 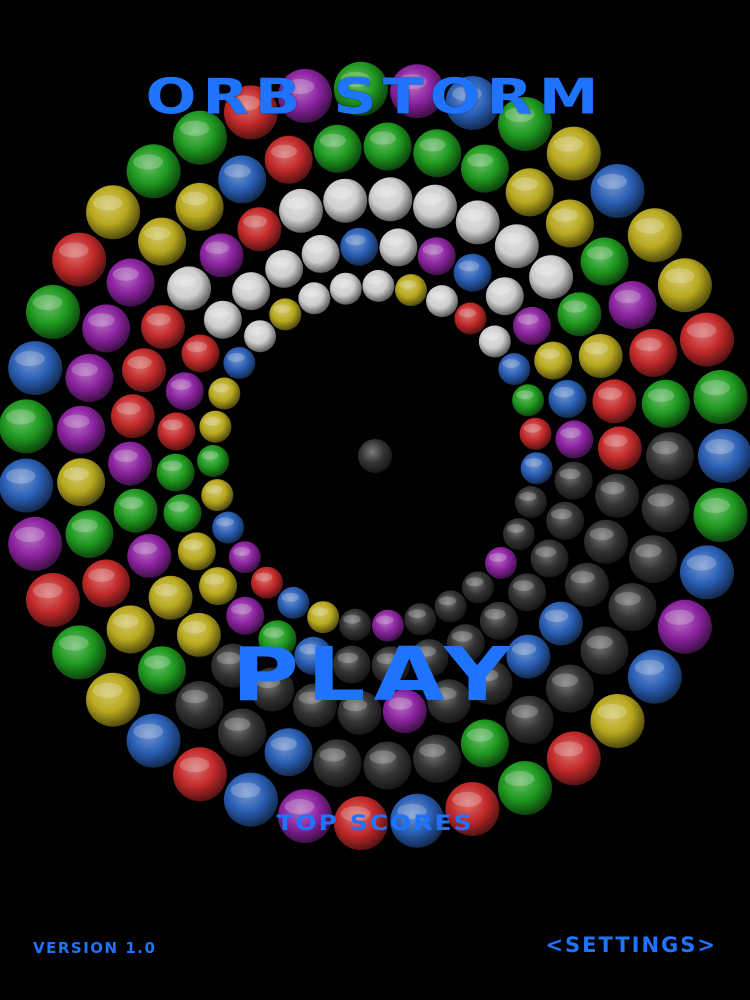 What do you see at coordinates (95, 948) in the screenshot?
I see `version-label: VERSION 1.0` at bounding box center [95, 948].